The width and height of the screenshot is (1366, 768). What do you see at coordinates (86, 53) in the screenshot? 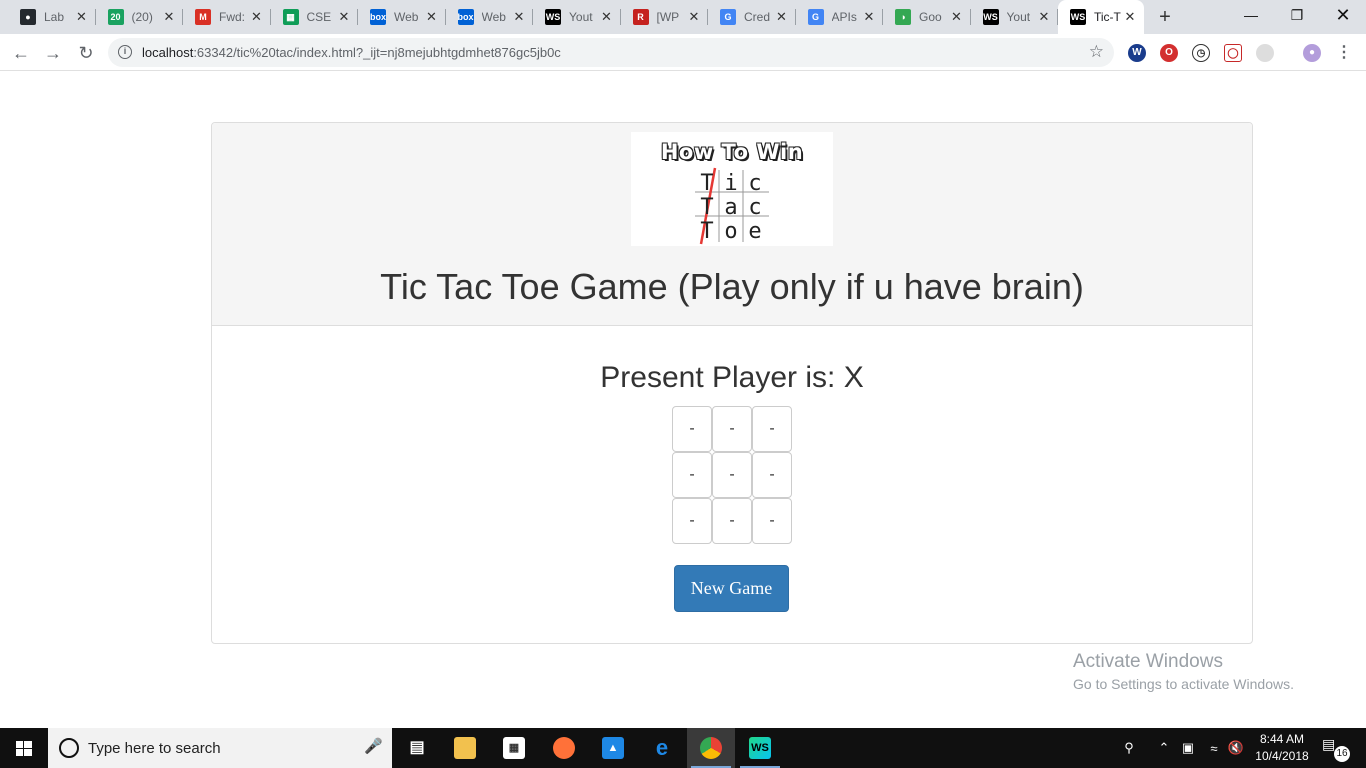
I see `reload-icon: ↻` at bounding box center [86, 53].